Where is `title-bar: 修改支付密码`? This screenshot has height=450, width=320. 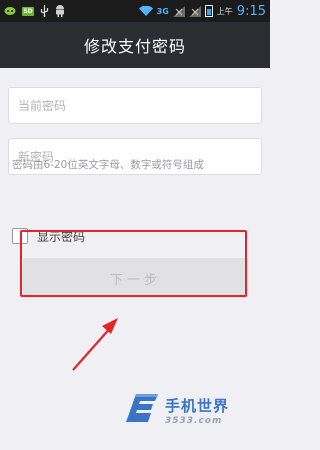
title-bar: 修改支付密码 is located at coordinates (135, 45).